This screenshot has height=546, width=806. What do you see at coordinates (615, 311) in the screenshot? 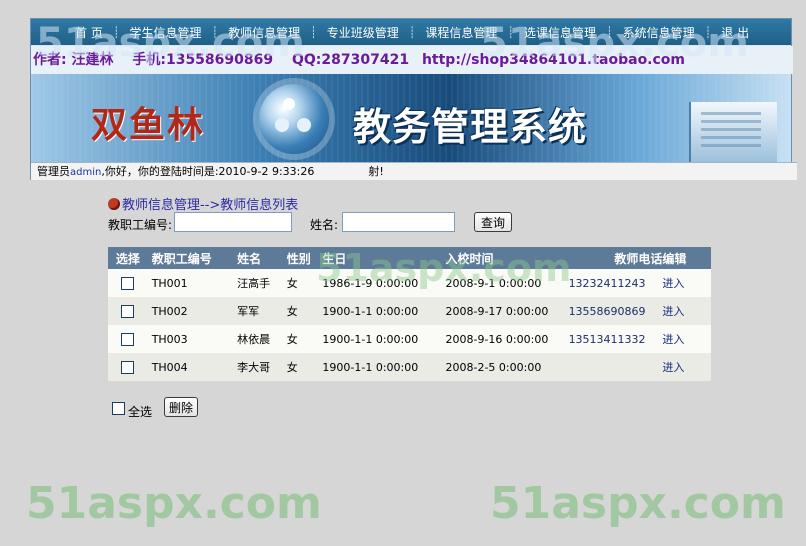
I see `cell-phone: 13558690869` at bounding box center [615, 311].